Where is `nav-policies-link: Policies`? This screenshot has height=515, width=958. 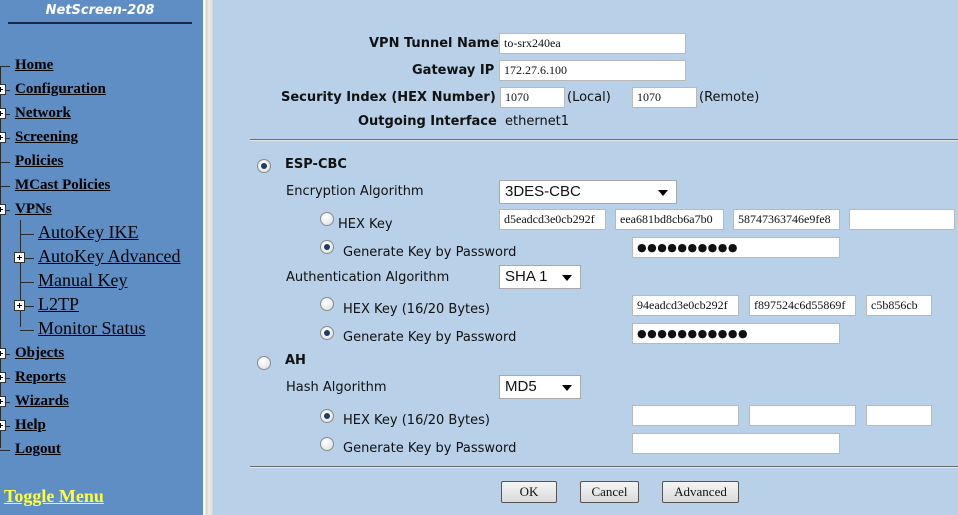 nav-policies-link: Policies is located at coordinates (39, 161).